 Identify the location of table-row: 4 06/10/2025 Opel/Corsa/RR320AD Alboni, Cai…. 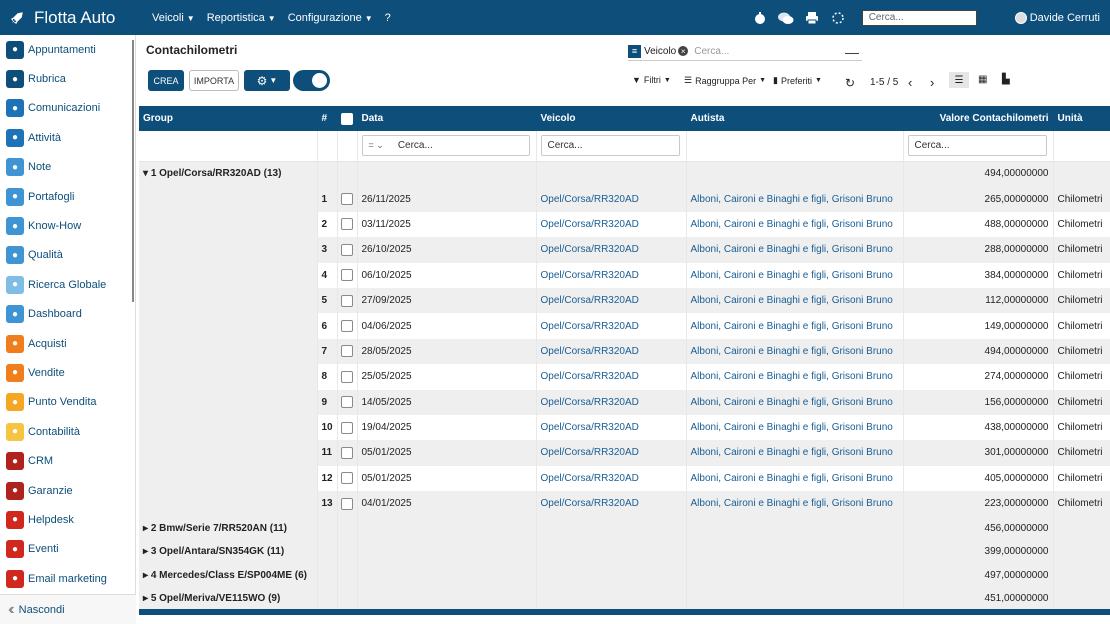
(624, 275).